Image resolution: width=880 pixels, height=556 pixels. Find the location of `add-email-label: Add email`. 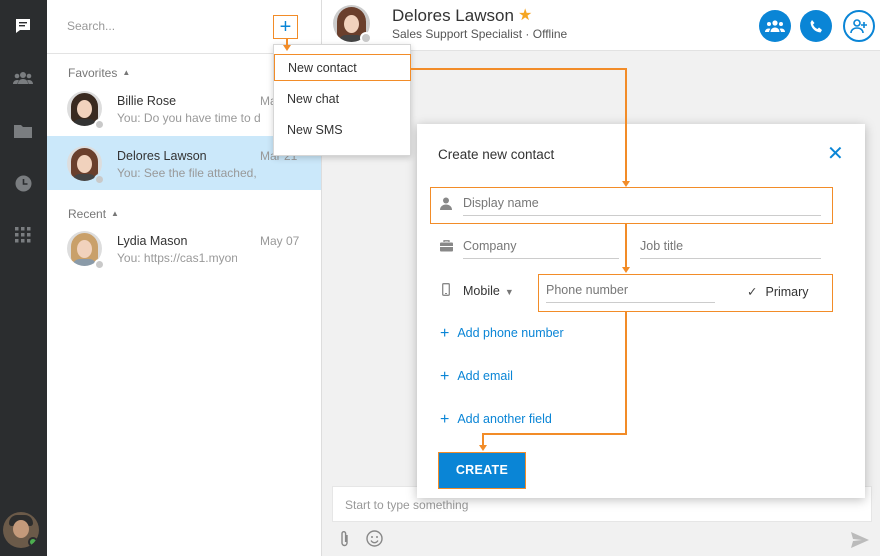

add-email-label: Add email is located at coordinates (485, 376).